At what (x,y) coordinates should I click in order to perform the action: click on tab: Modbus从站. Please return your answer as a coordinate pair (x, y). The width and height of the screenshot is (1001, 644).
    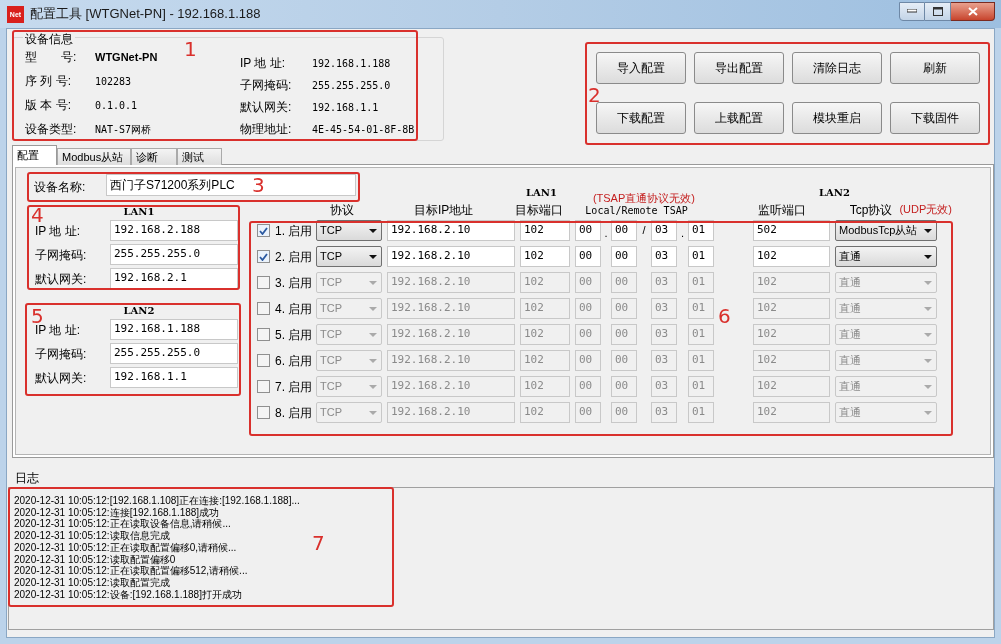
    Looking at the image, I should click on (94, 156).